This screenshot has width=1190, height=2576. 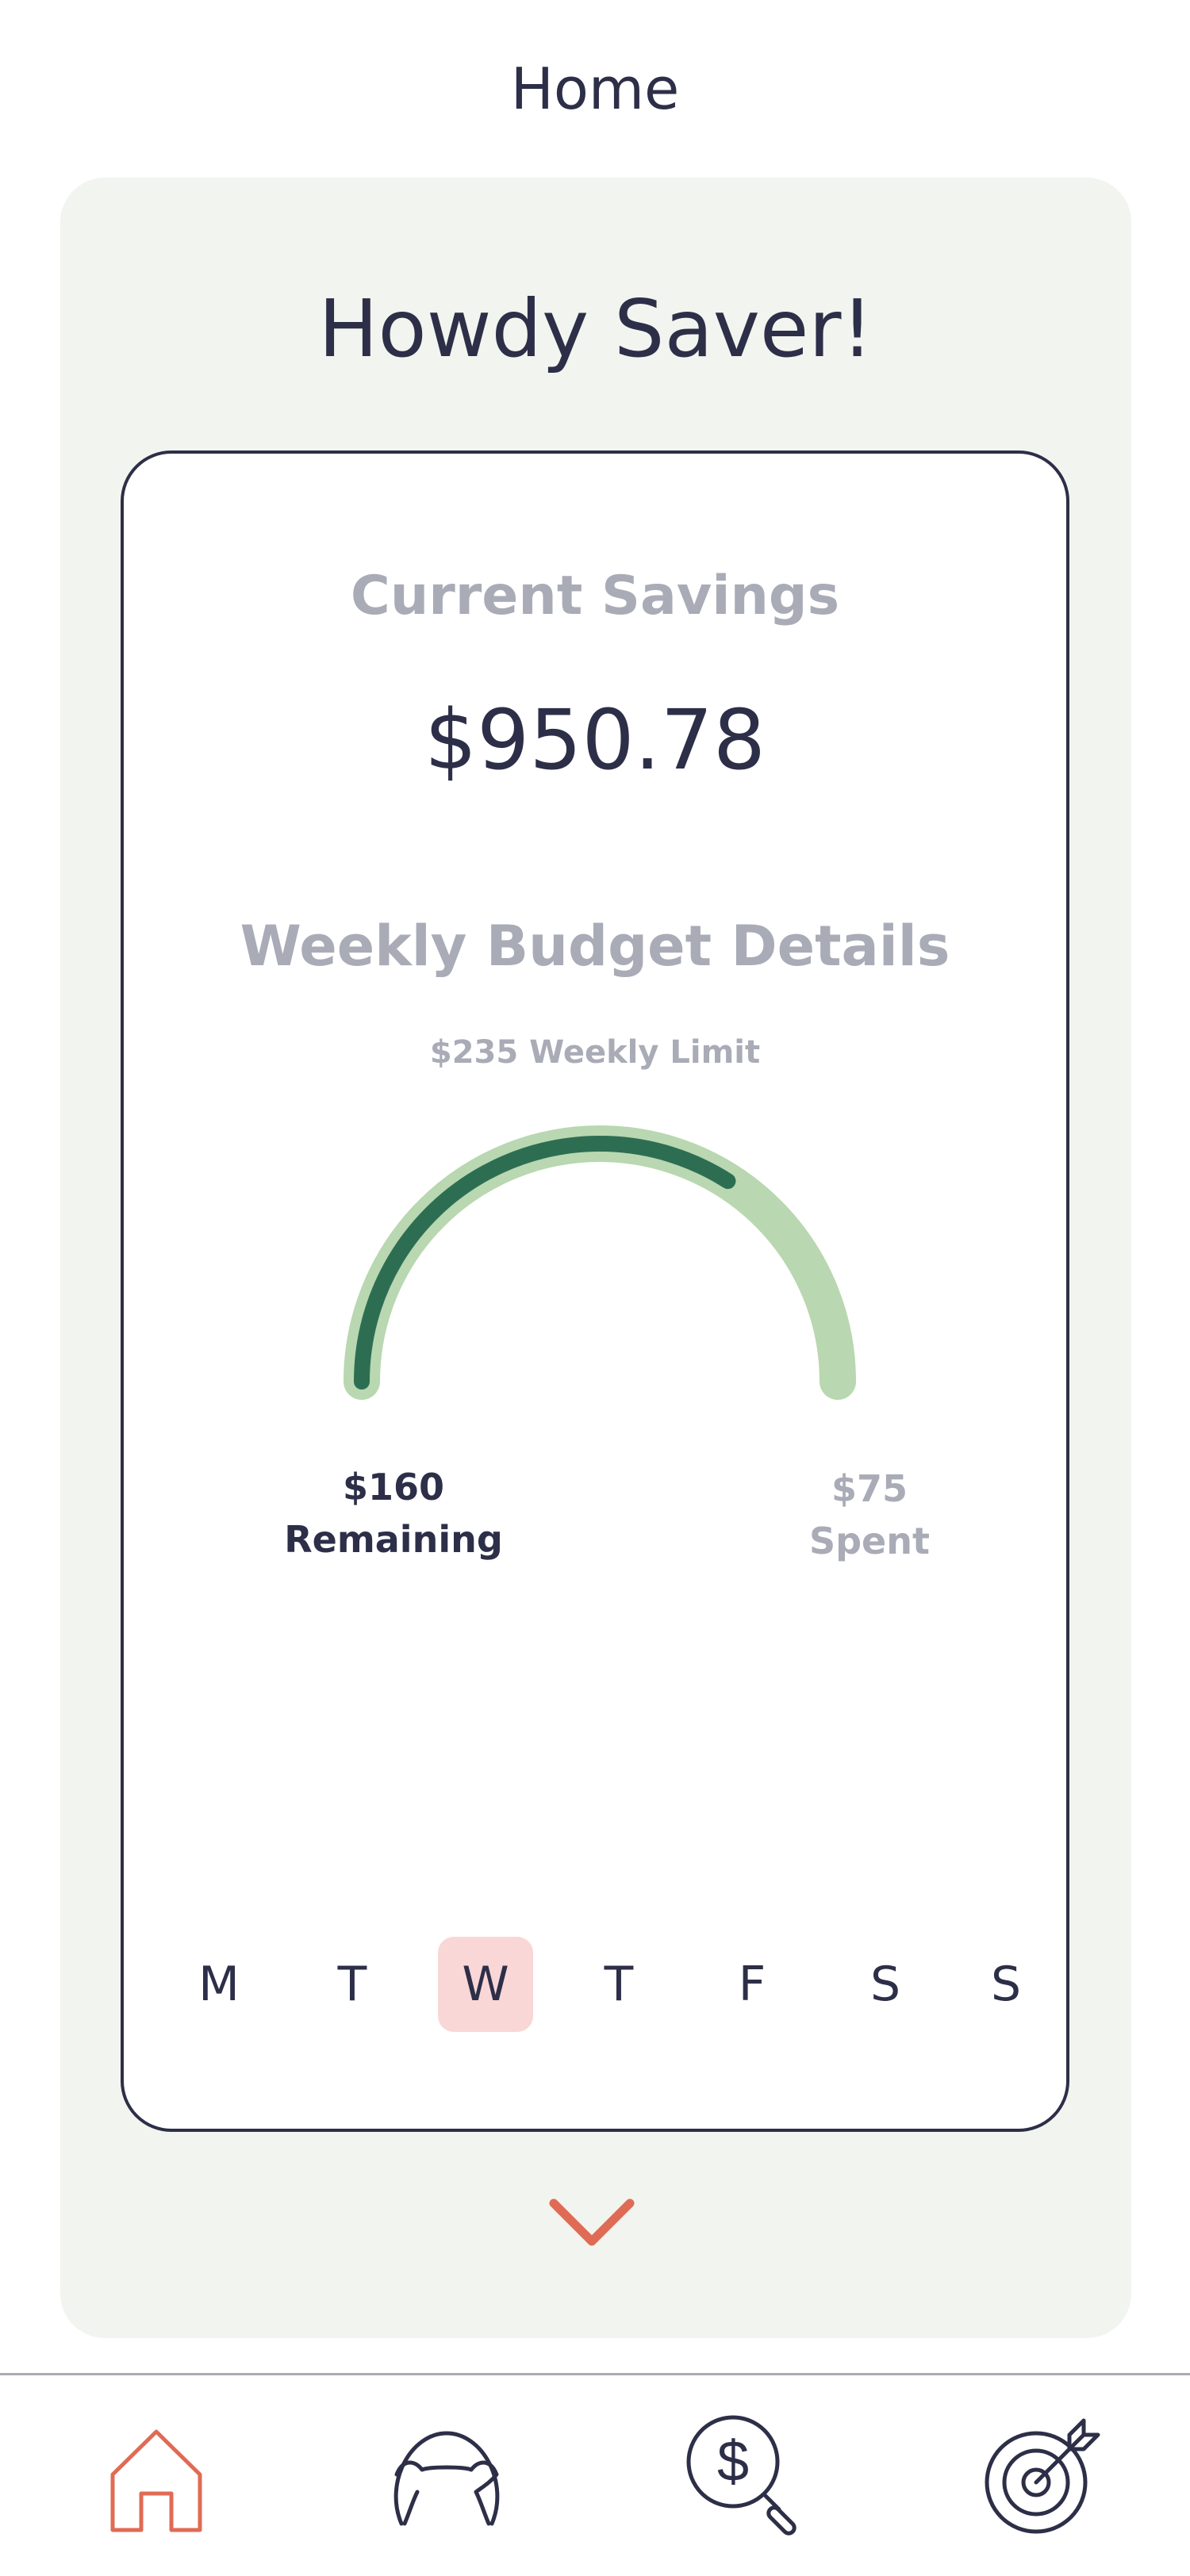 I want to click on day-monday: M, so click(x=219, y=1984).